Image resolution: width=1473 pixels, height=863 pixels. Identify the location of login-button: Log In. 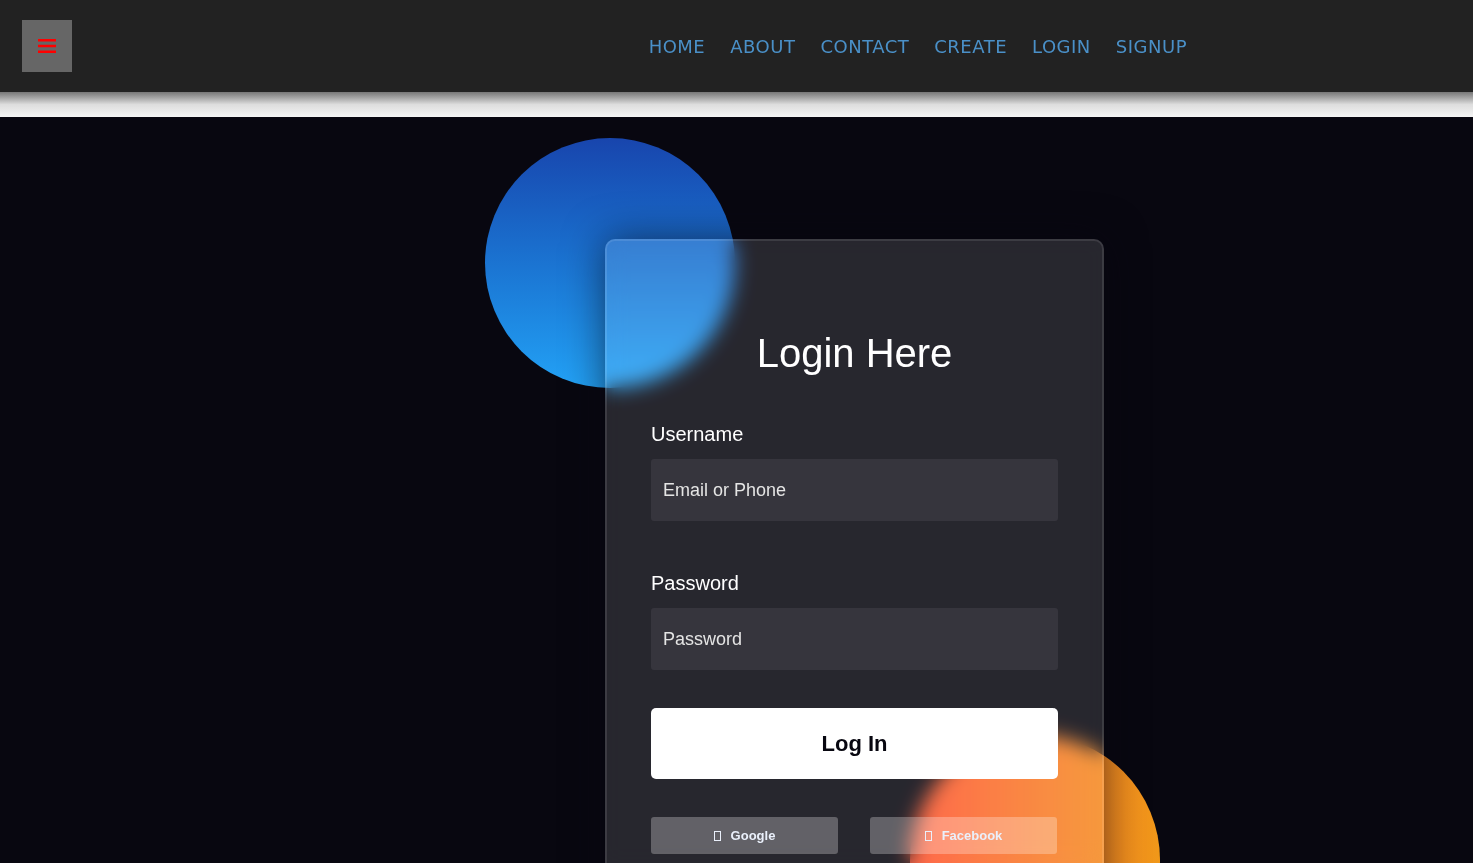
(854, 743).